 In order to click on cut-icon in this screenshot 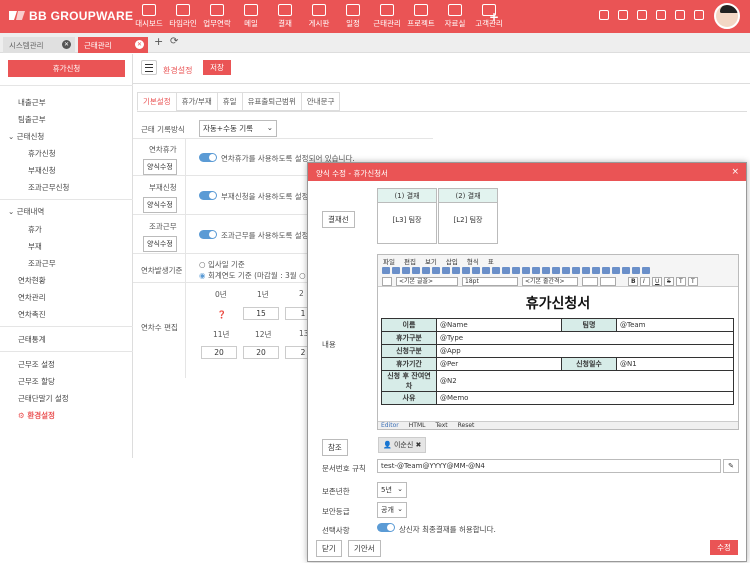, I will do `click(386, 270)`.